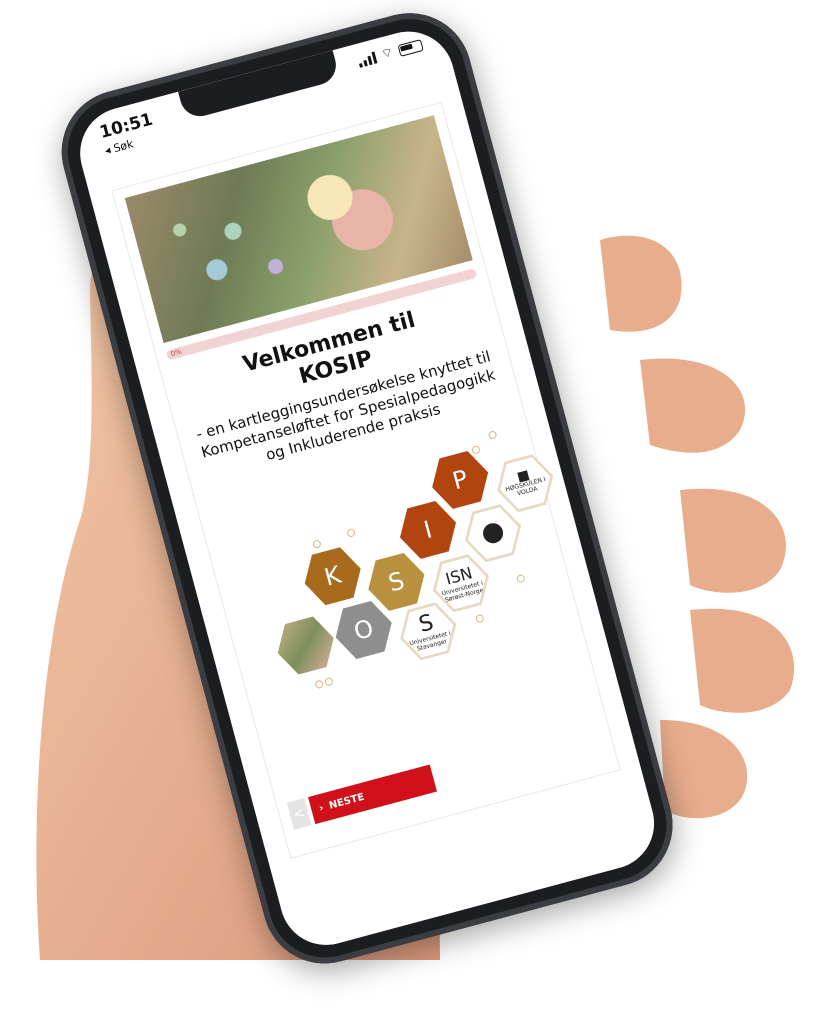 This screenshot has width=814, height=1017. Describe the element at coordinates (367, 59) in the screenshot. I see `signal-icon` at that location.